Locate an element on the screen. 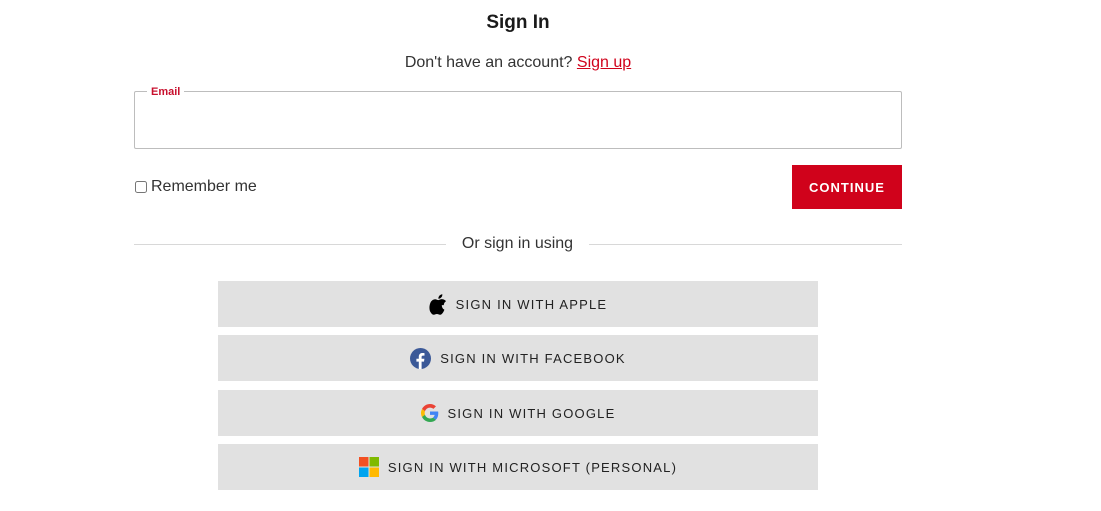 The image size is (1101, 511). email-field-container: Email is located at coordinates (518, 117).